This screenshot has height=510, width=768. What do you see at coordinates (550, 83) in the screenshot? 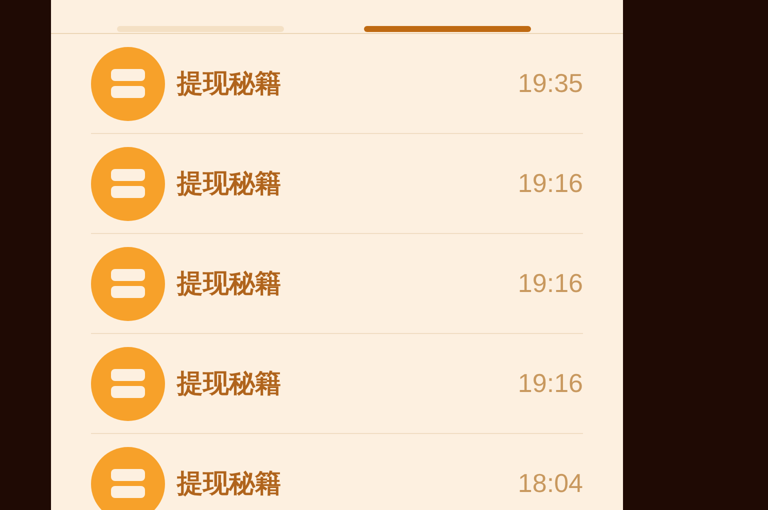
I see `message-time: 19:35` at bounding box center [550, 83].